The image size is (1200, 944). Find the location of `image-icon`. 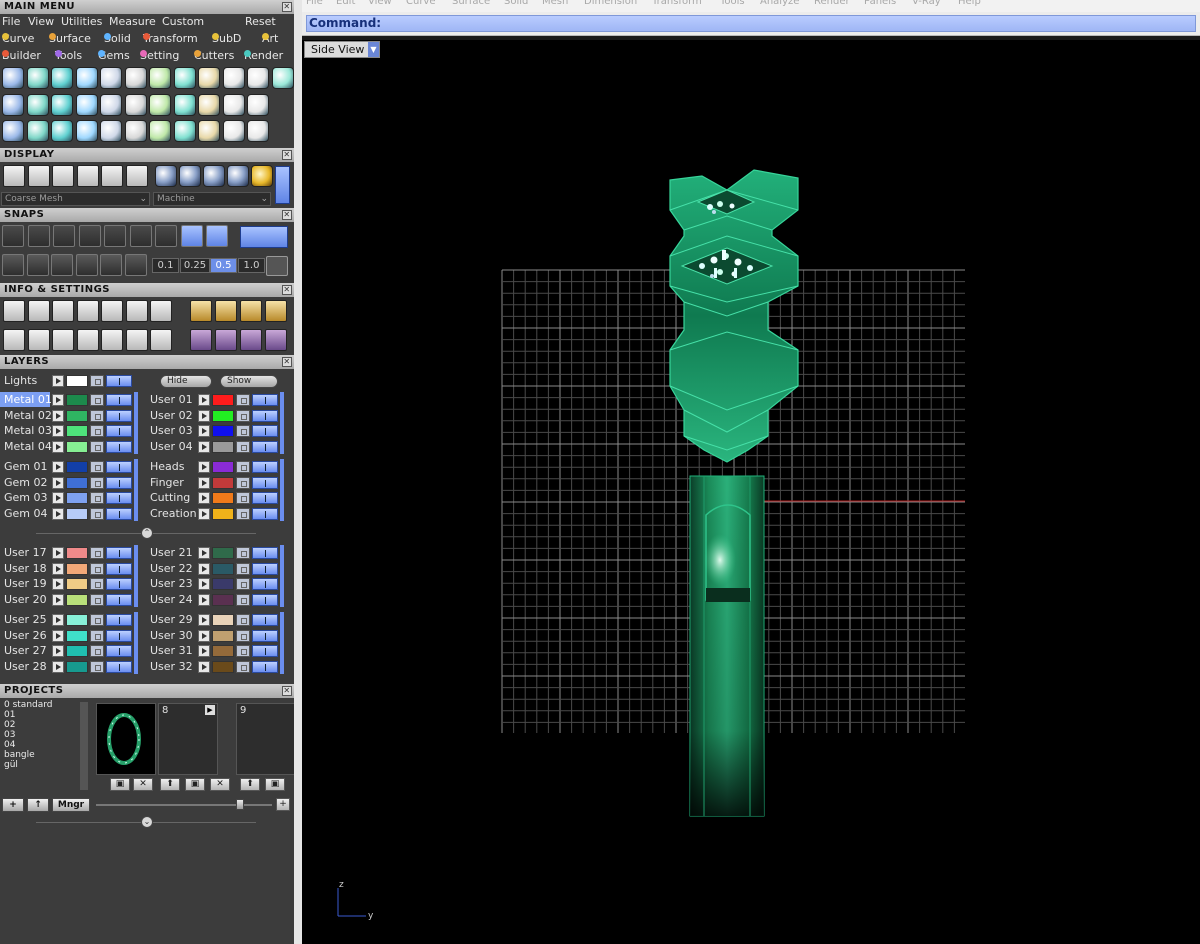

image-icon is located at coordinates (160, 78).